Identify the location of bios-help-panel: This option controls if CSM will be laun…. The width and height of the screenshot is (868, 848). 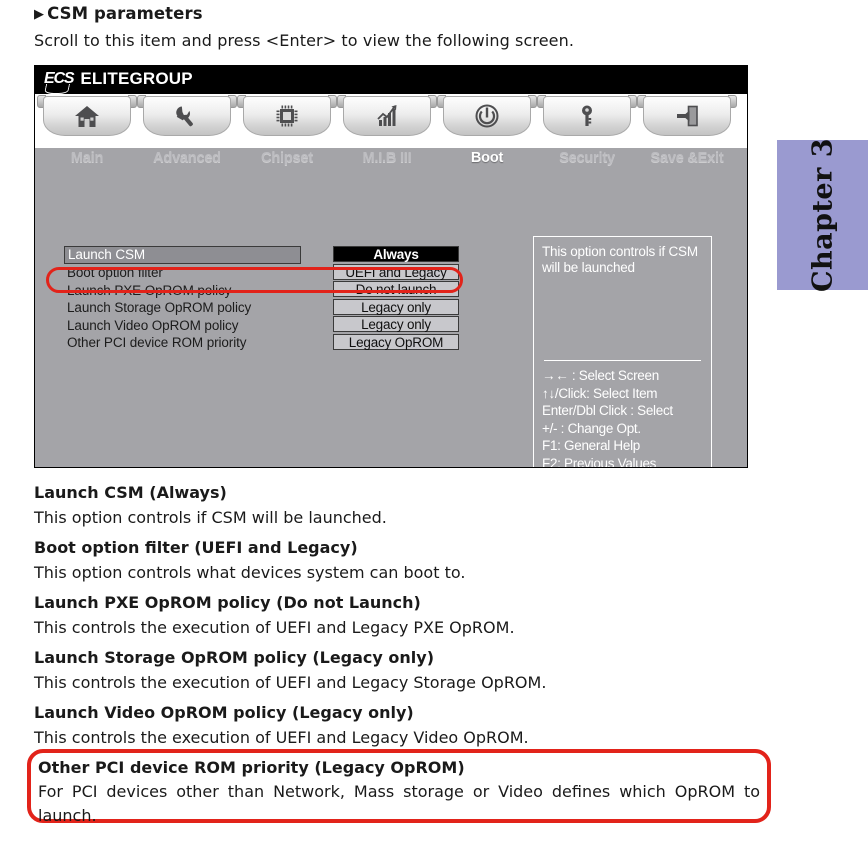
(622, 352).